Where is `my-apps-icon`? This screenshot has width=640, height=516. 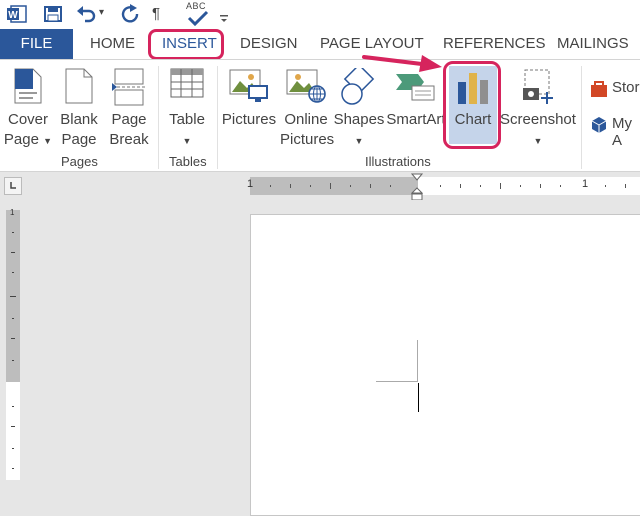
my-apps-icon is located at coordinates (599, 125).